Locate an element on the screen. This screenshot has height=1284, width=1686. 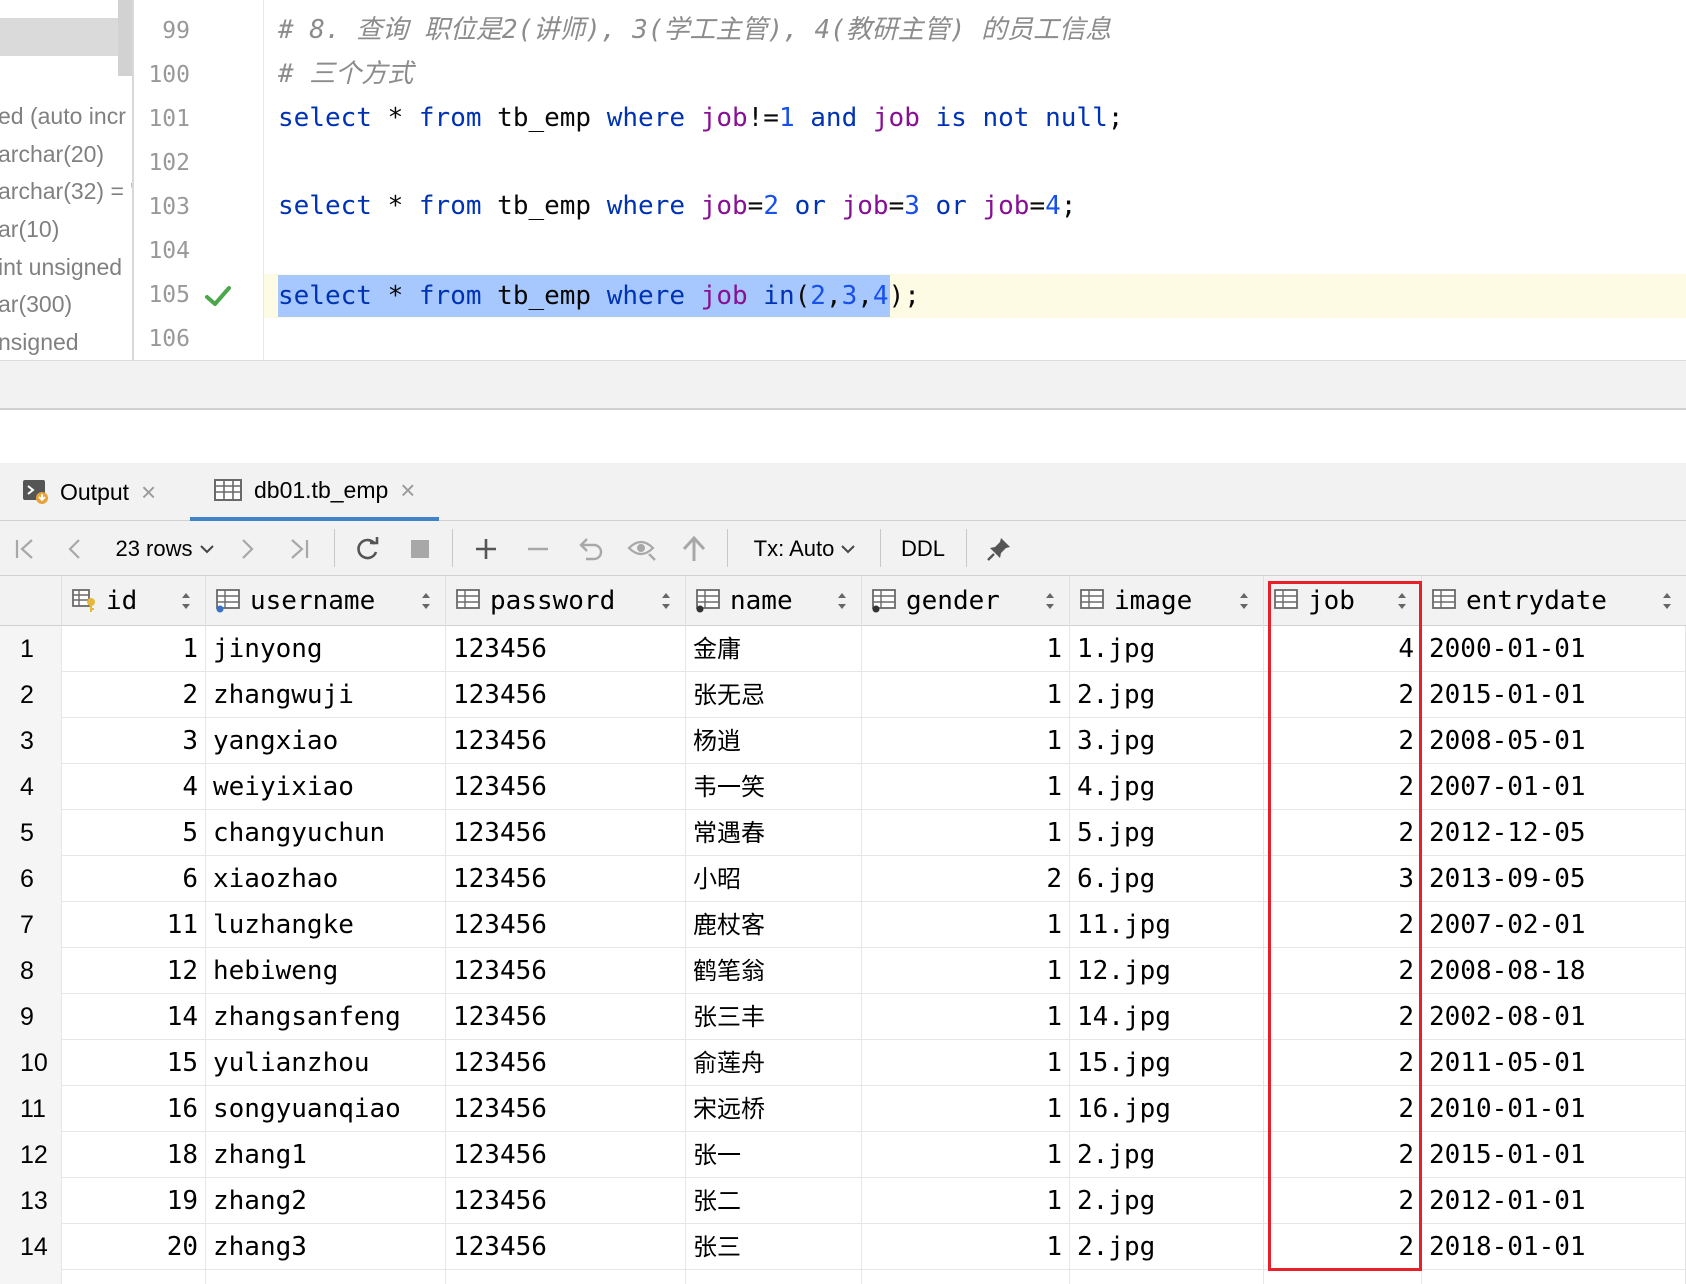
cell-entrydate: 2008-08-18 is located at coordinates (1554, 971).